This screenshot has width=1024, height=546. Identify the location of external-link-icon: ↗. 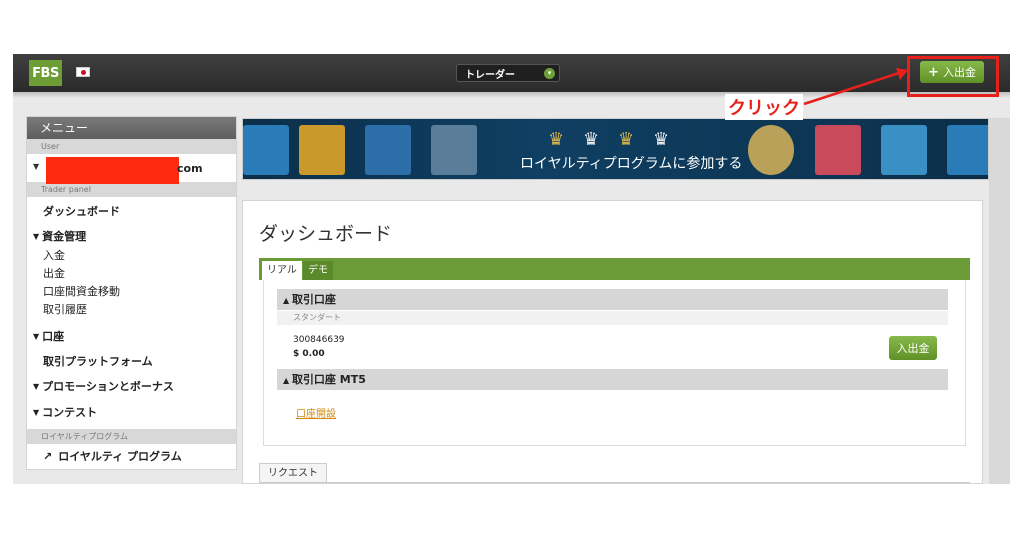
(48, 456).